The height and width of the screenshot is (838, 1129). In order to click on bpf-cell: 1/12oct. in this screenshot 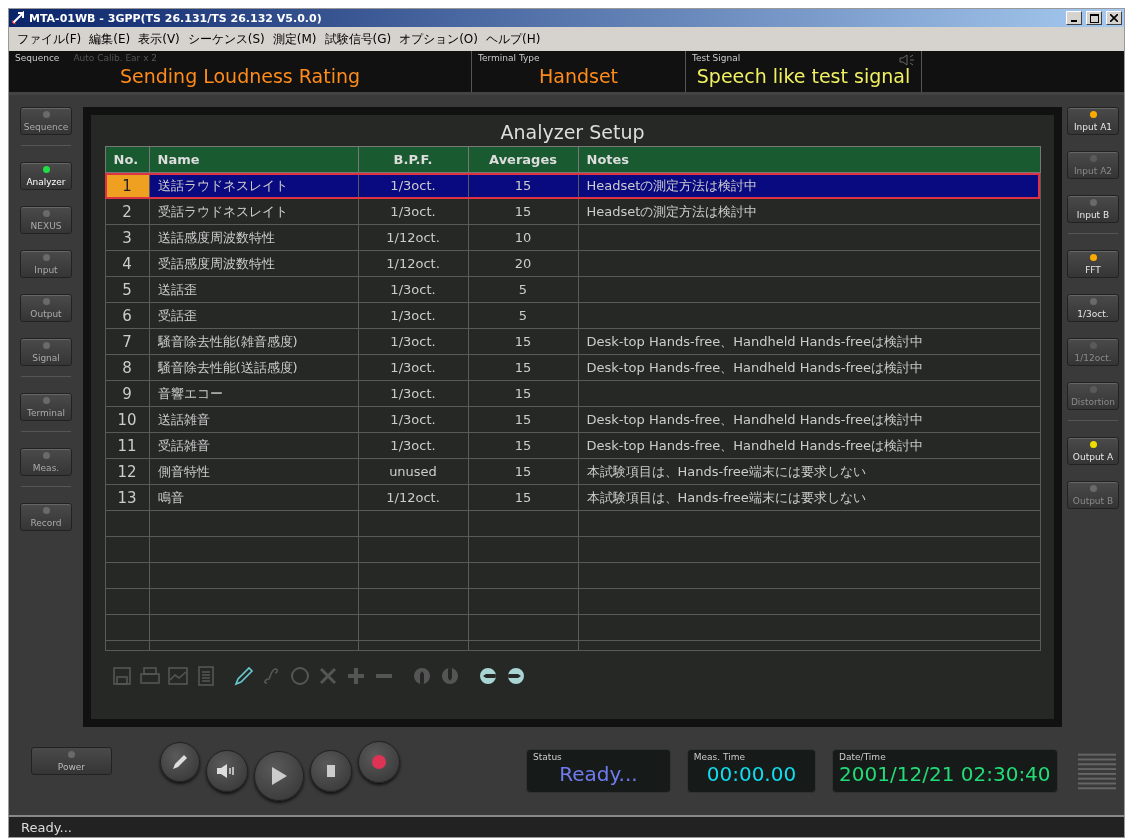, I will do `click(413, 237)`.